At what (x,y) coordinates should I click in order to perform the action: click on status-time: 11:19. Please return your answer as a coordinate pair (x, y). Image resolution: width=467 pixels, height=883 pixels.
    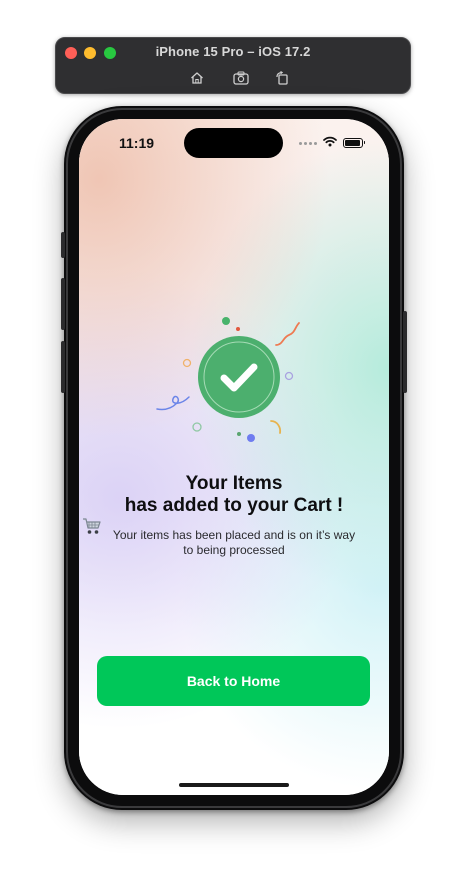
    Looking at the image, I should click on (137, 143).